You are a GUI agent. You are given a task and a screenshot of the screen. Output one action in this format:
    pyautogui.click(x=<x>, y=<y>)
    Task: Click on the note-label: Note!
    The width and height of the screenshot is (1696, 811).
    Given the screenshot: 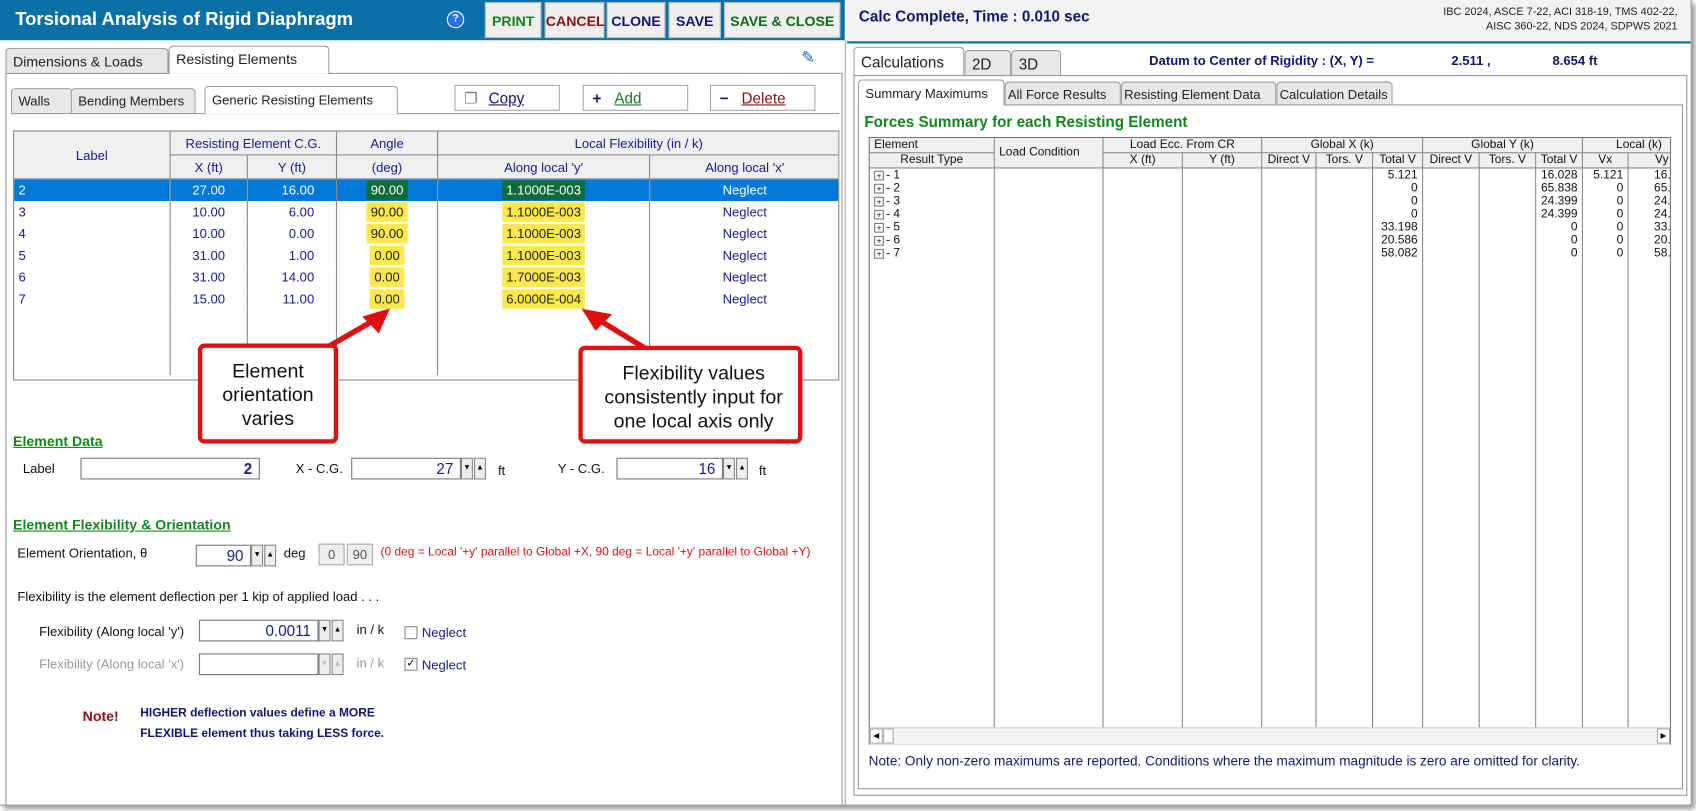 What is the action you would take?
    pyautogui.click(x=100, y=716)
    